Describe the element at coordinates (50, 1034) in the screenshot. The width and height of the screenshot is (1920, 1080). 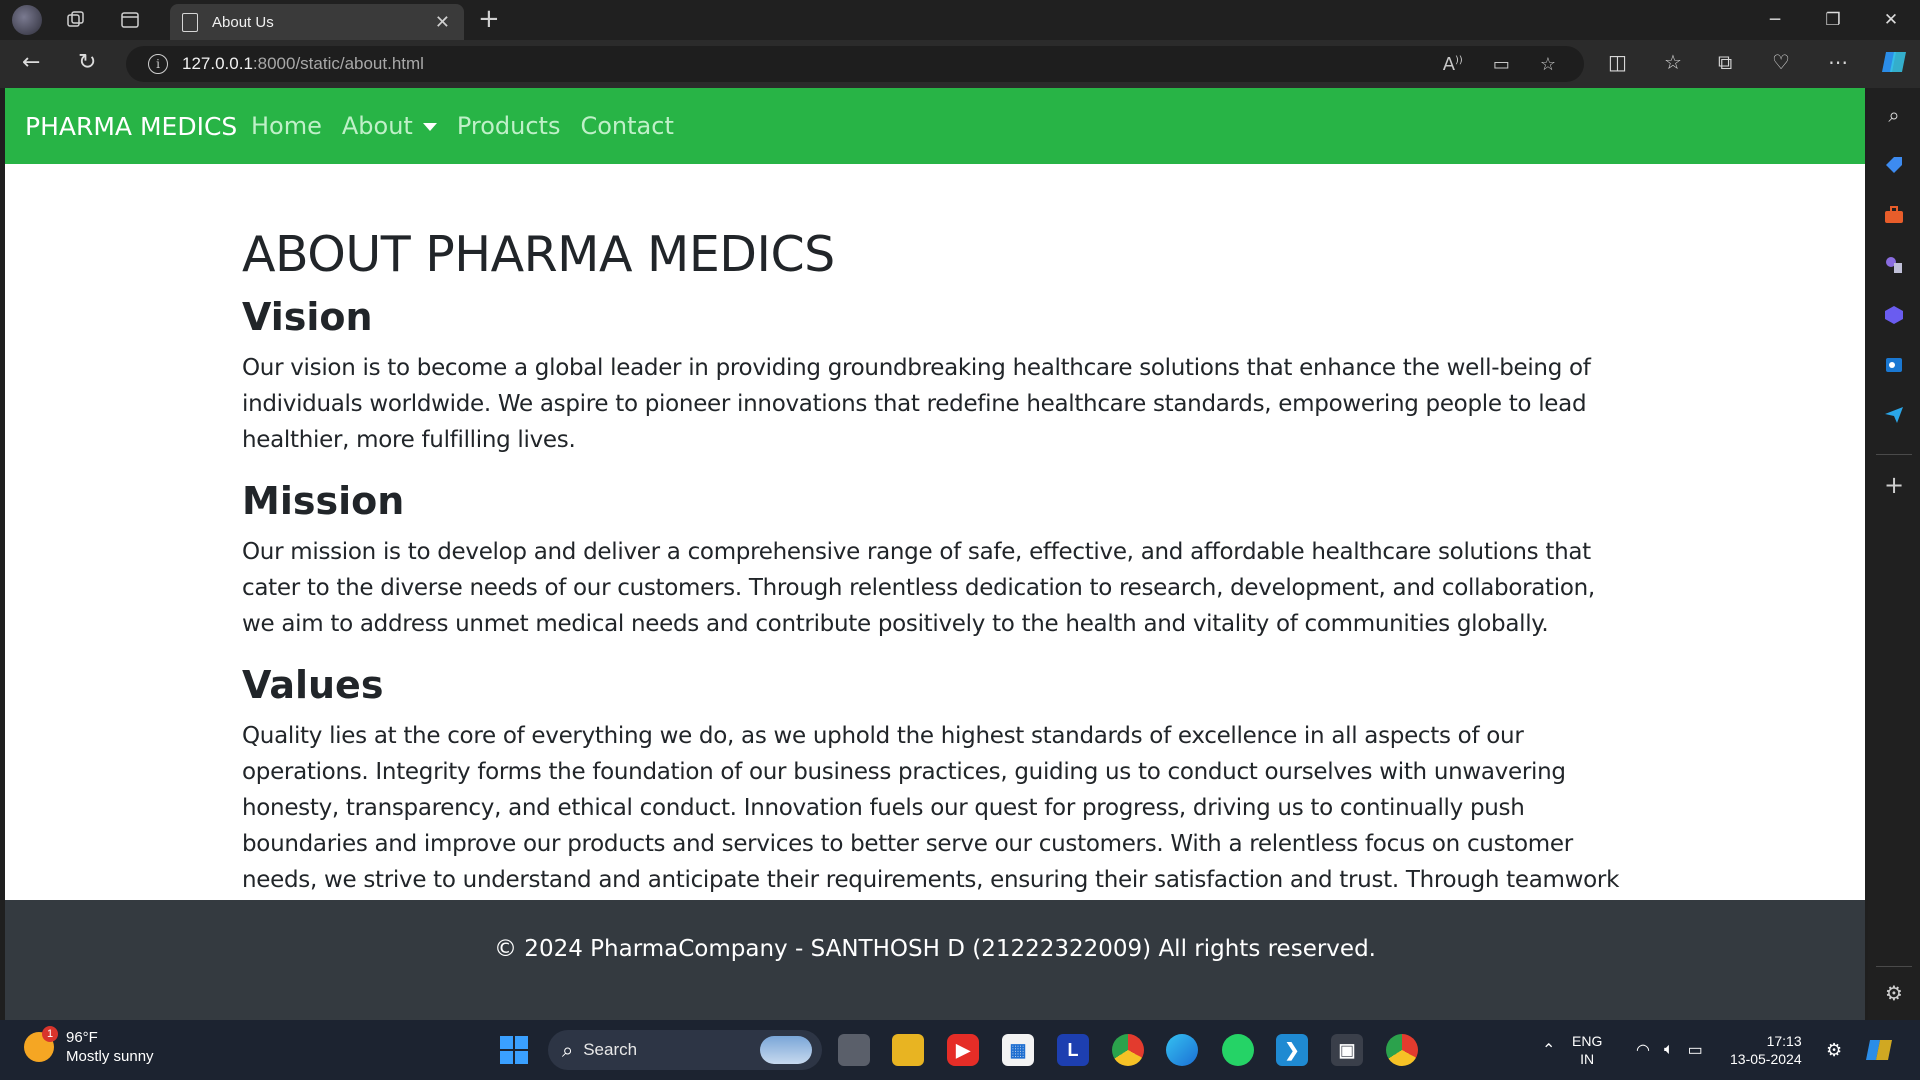
I see `notification-badge: 1` at that location.